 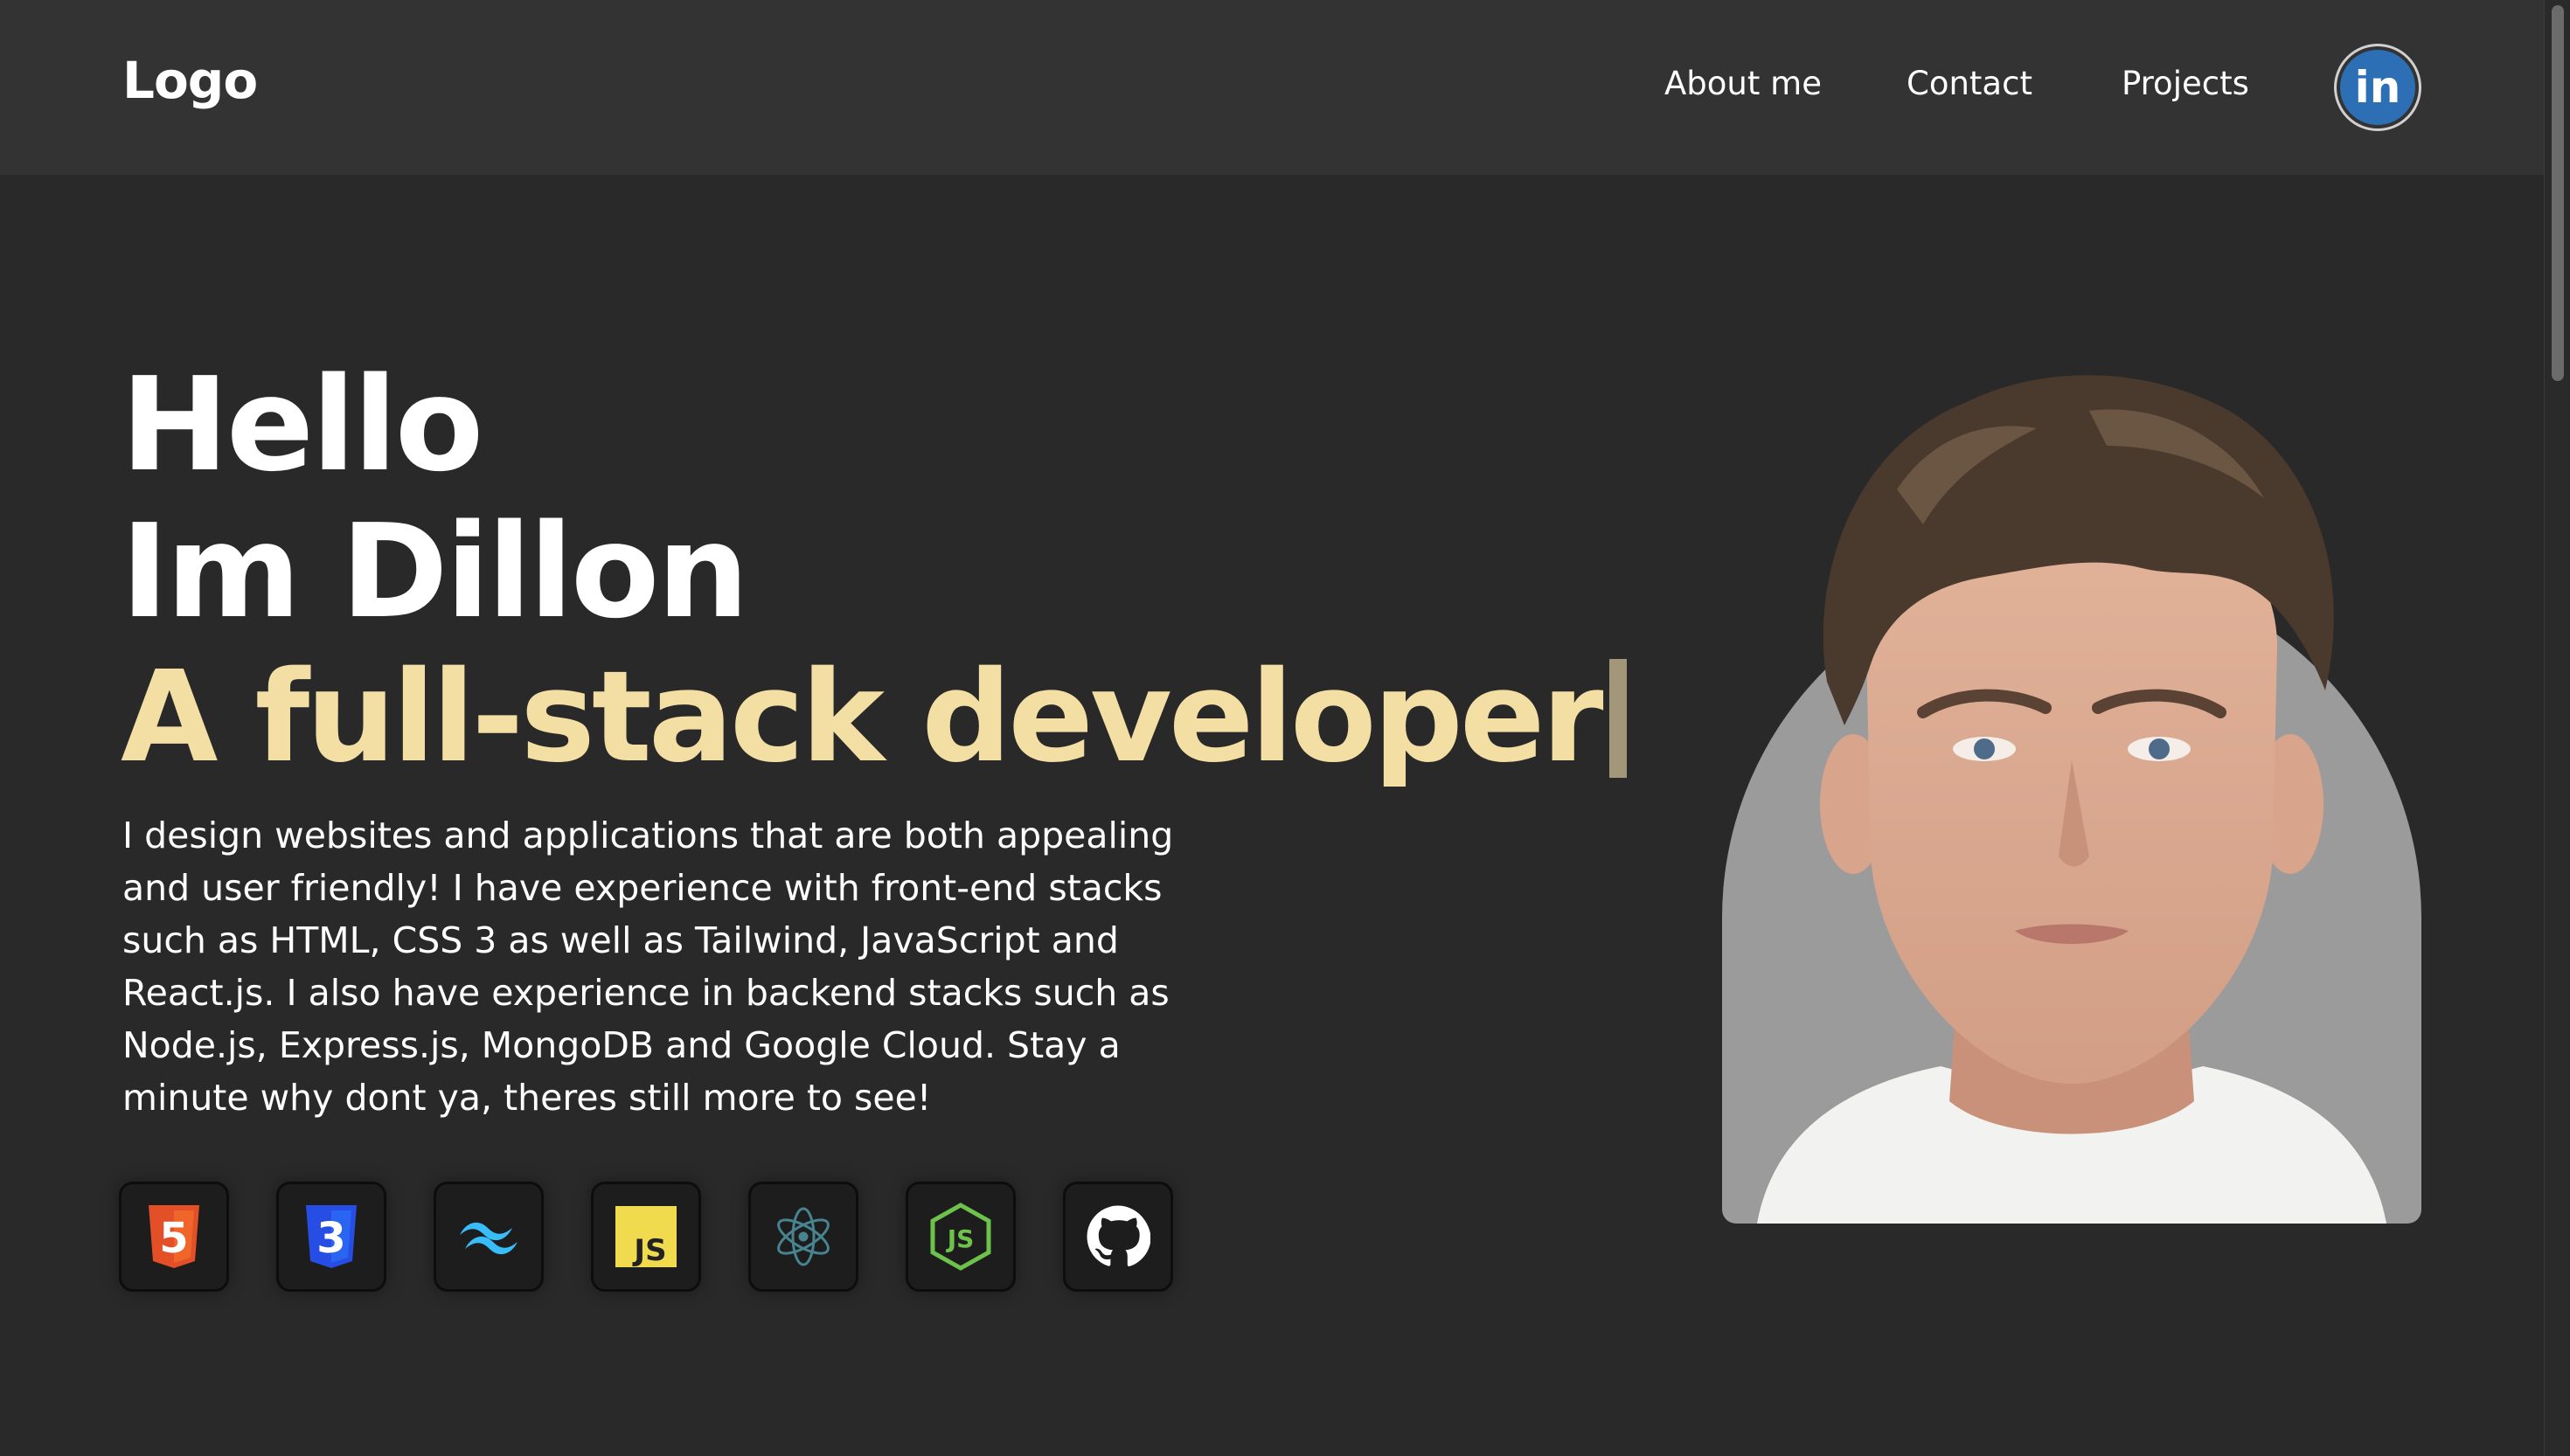 I want to click on linkedin-icon: in, so click(x=2377, y=87).